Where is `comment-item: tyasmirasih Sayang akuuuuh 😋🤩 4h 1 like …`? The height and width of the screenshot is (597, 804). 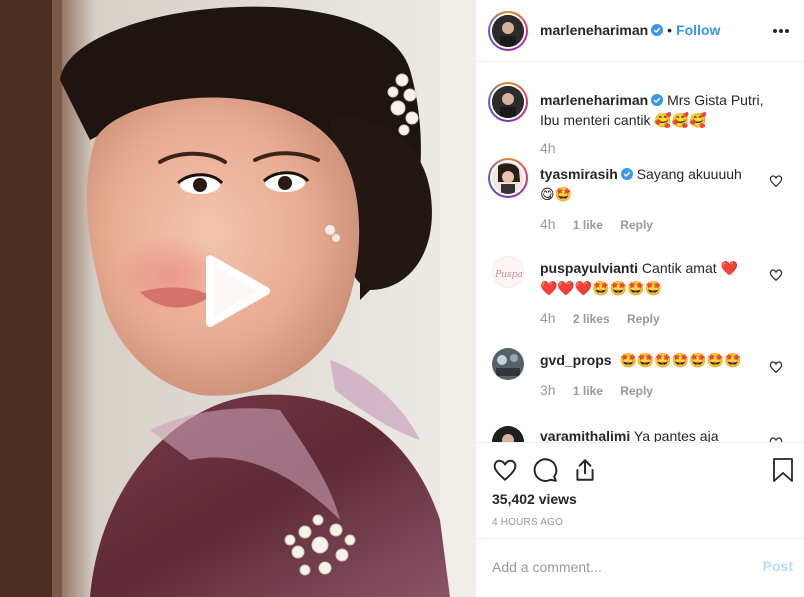
comment-item: tyasmirasih Sayang akuuuuh 😋🤩 4h 1 like … is located at coordinates (640, 200).